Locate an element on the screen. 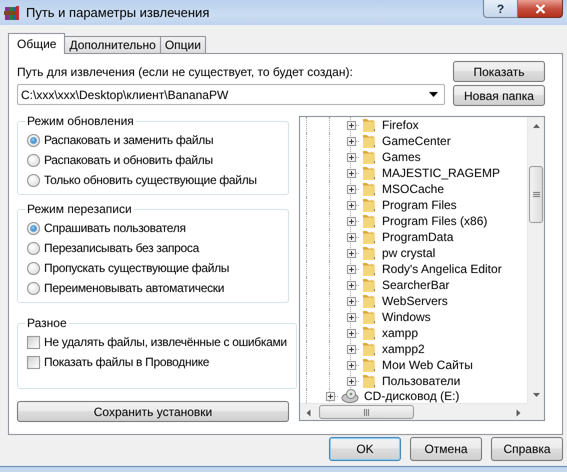 The width and height of the screenshot is (567, 472). path-combo: C:\xxx\xxx\Desktop\клиент\BananaPW is located at coordinates (231, 94).